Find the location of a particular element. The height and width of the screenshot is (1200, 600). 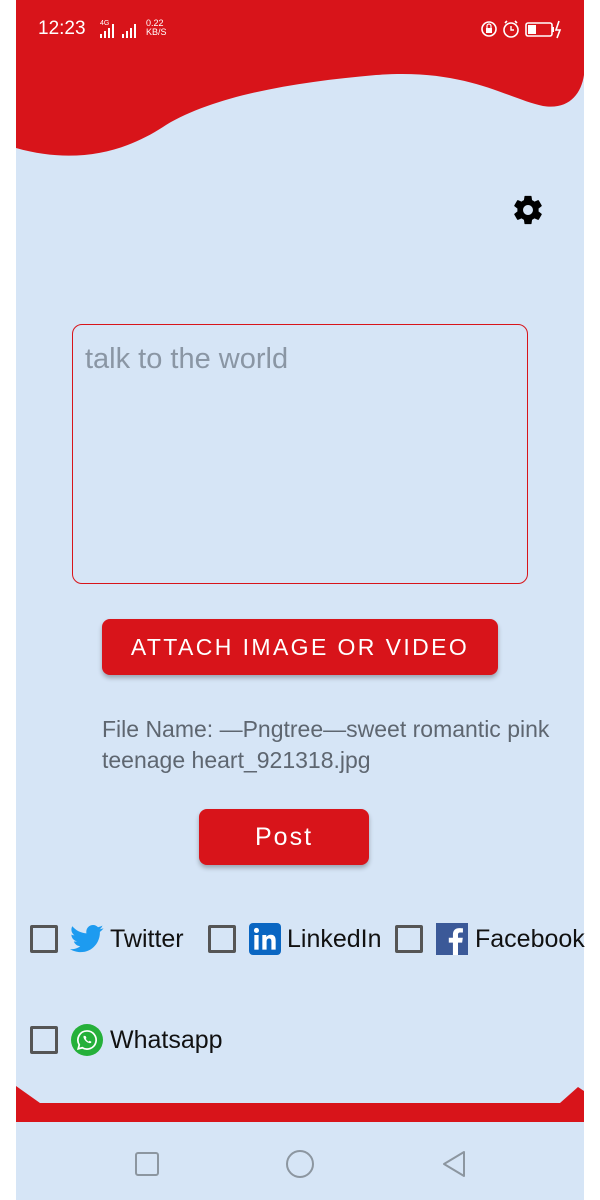

circle-icon is located at coordinates (300, 1164).